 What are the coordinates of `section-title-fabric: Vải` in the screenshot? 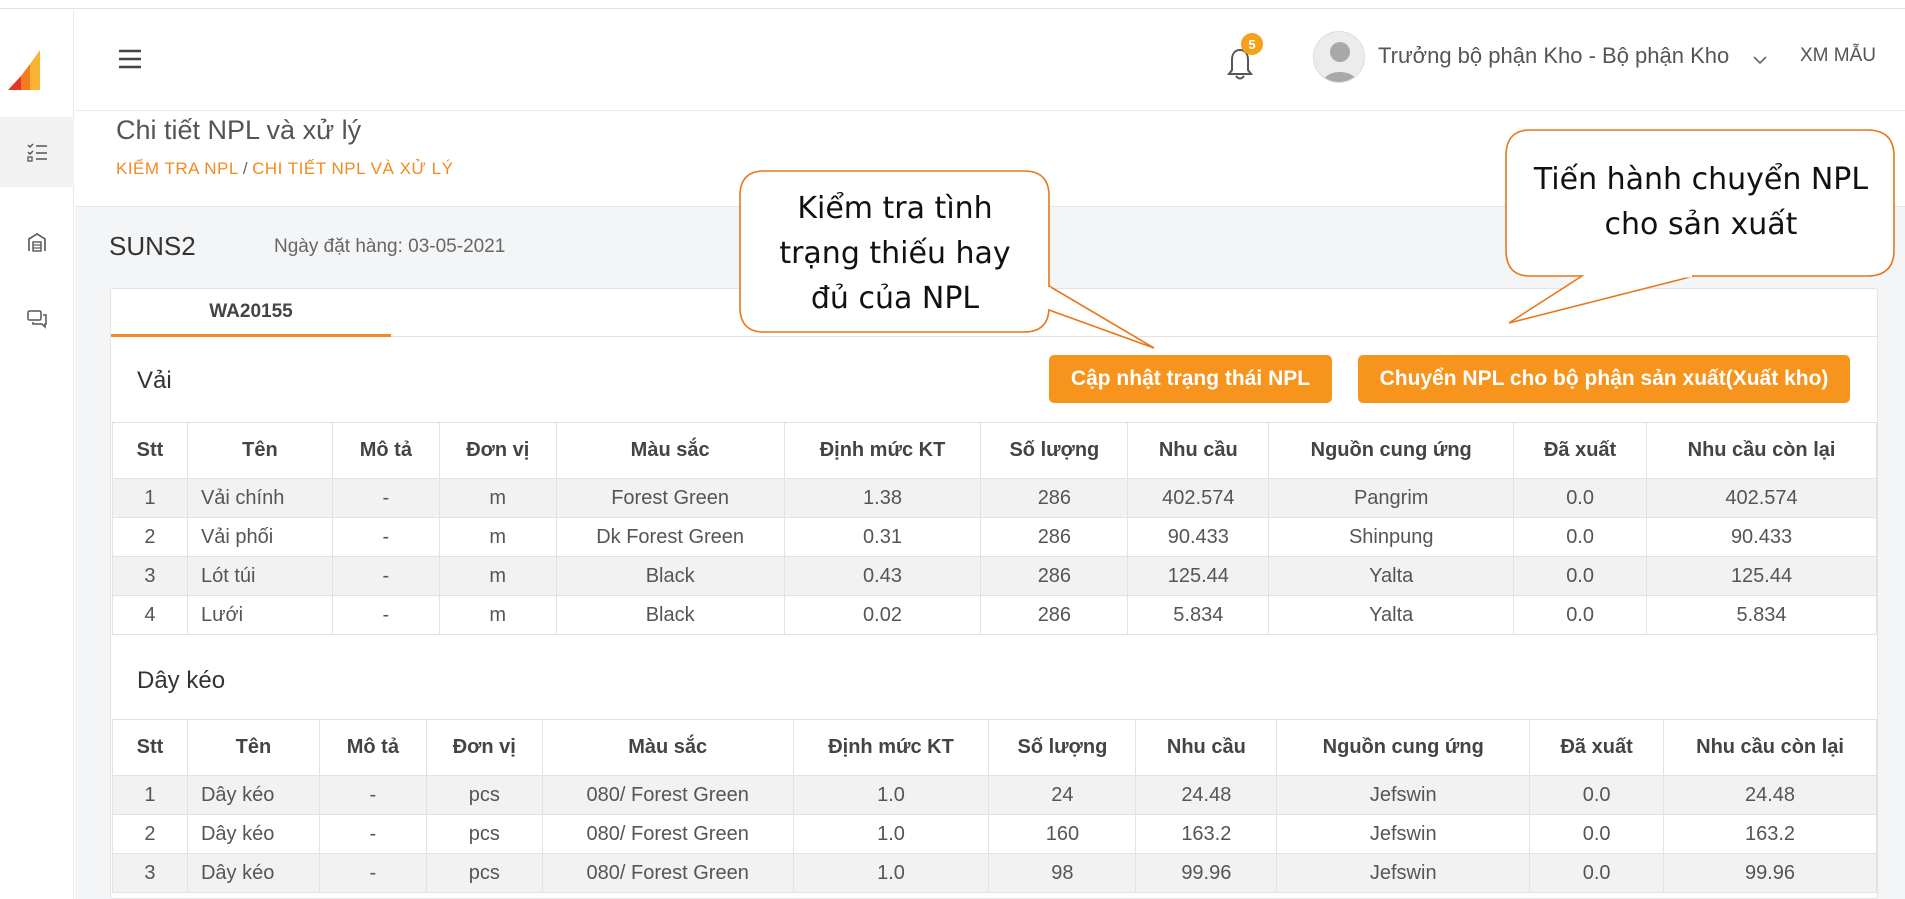 It's located at (154, 380).